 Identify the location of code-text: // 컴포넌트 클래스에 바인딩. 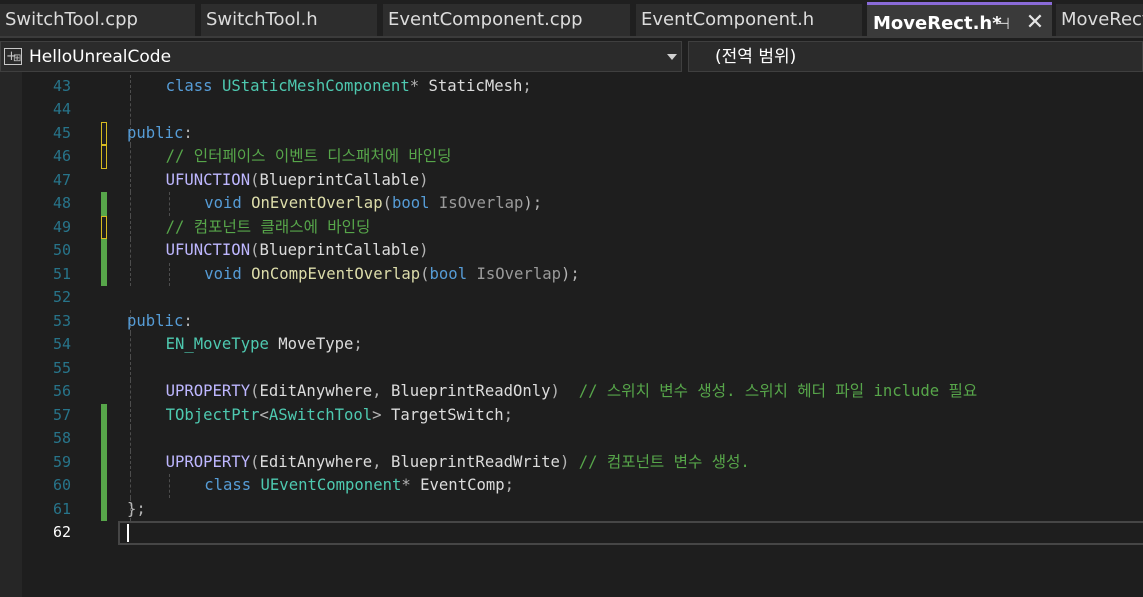
(268, 228).